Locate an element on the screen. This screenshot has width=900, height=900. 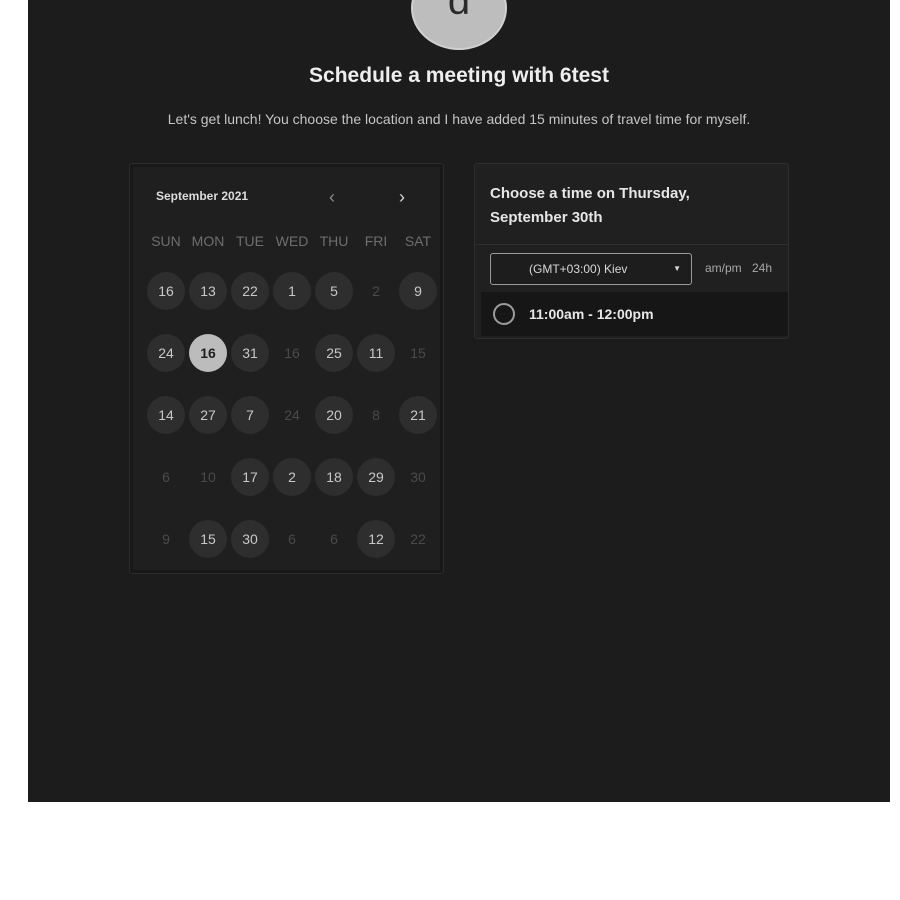
calendar-day: 13 is located at coordinates (208, 291).